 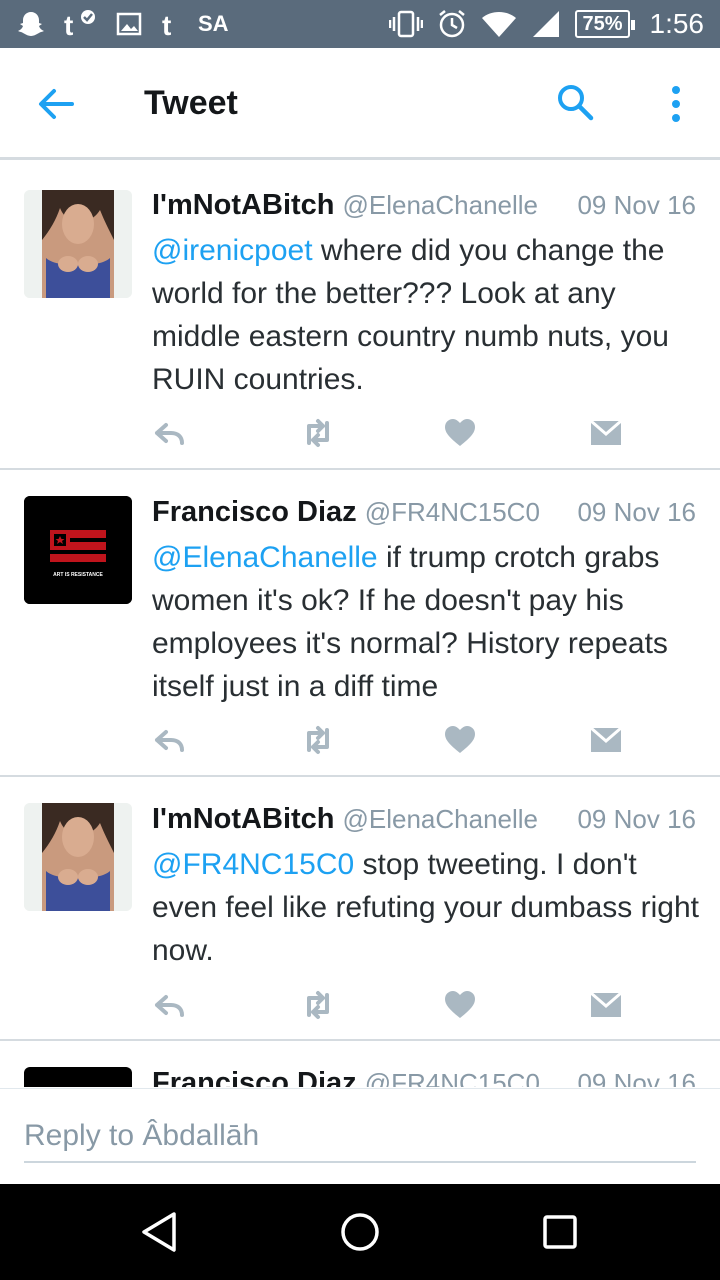 What do you see at coordinates (160, 1232) in the screenshot?
I see `back-triangle-icon` at bounding box center [160, 1232].